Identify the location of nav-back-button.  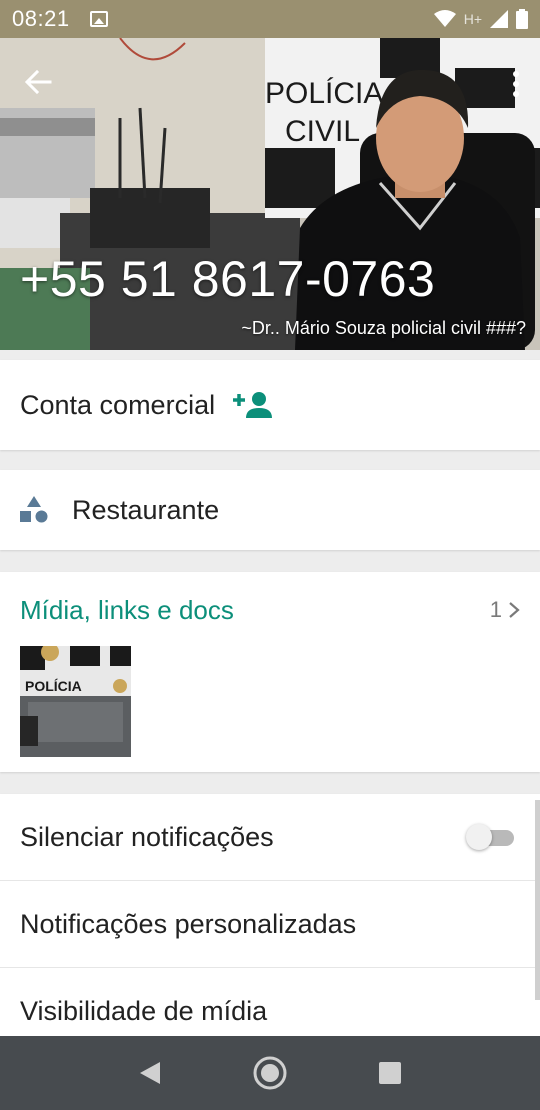
(150, 1073).